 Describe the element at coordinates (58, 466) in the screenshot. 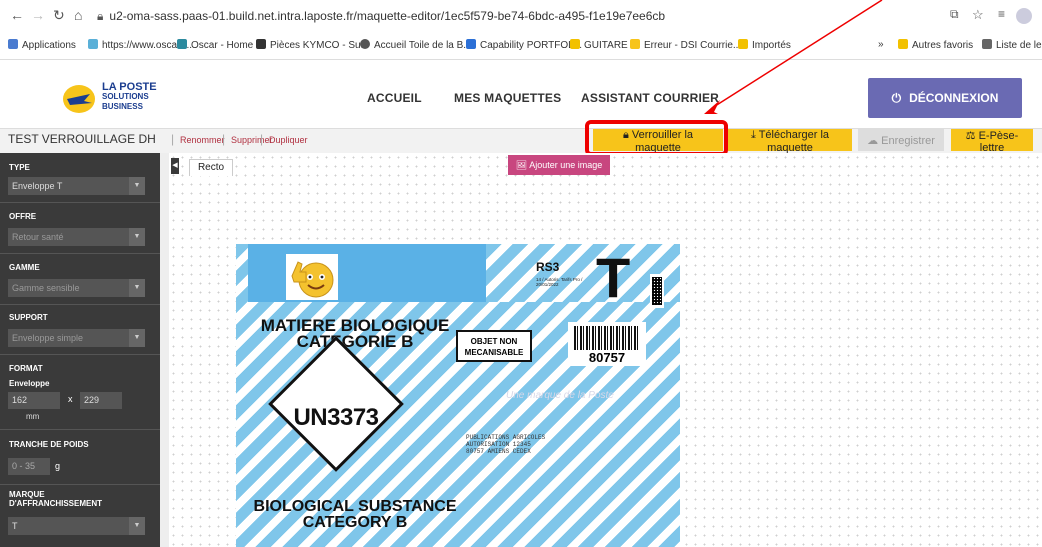

I see `weight-unit: g` at that location.